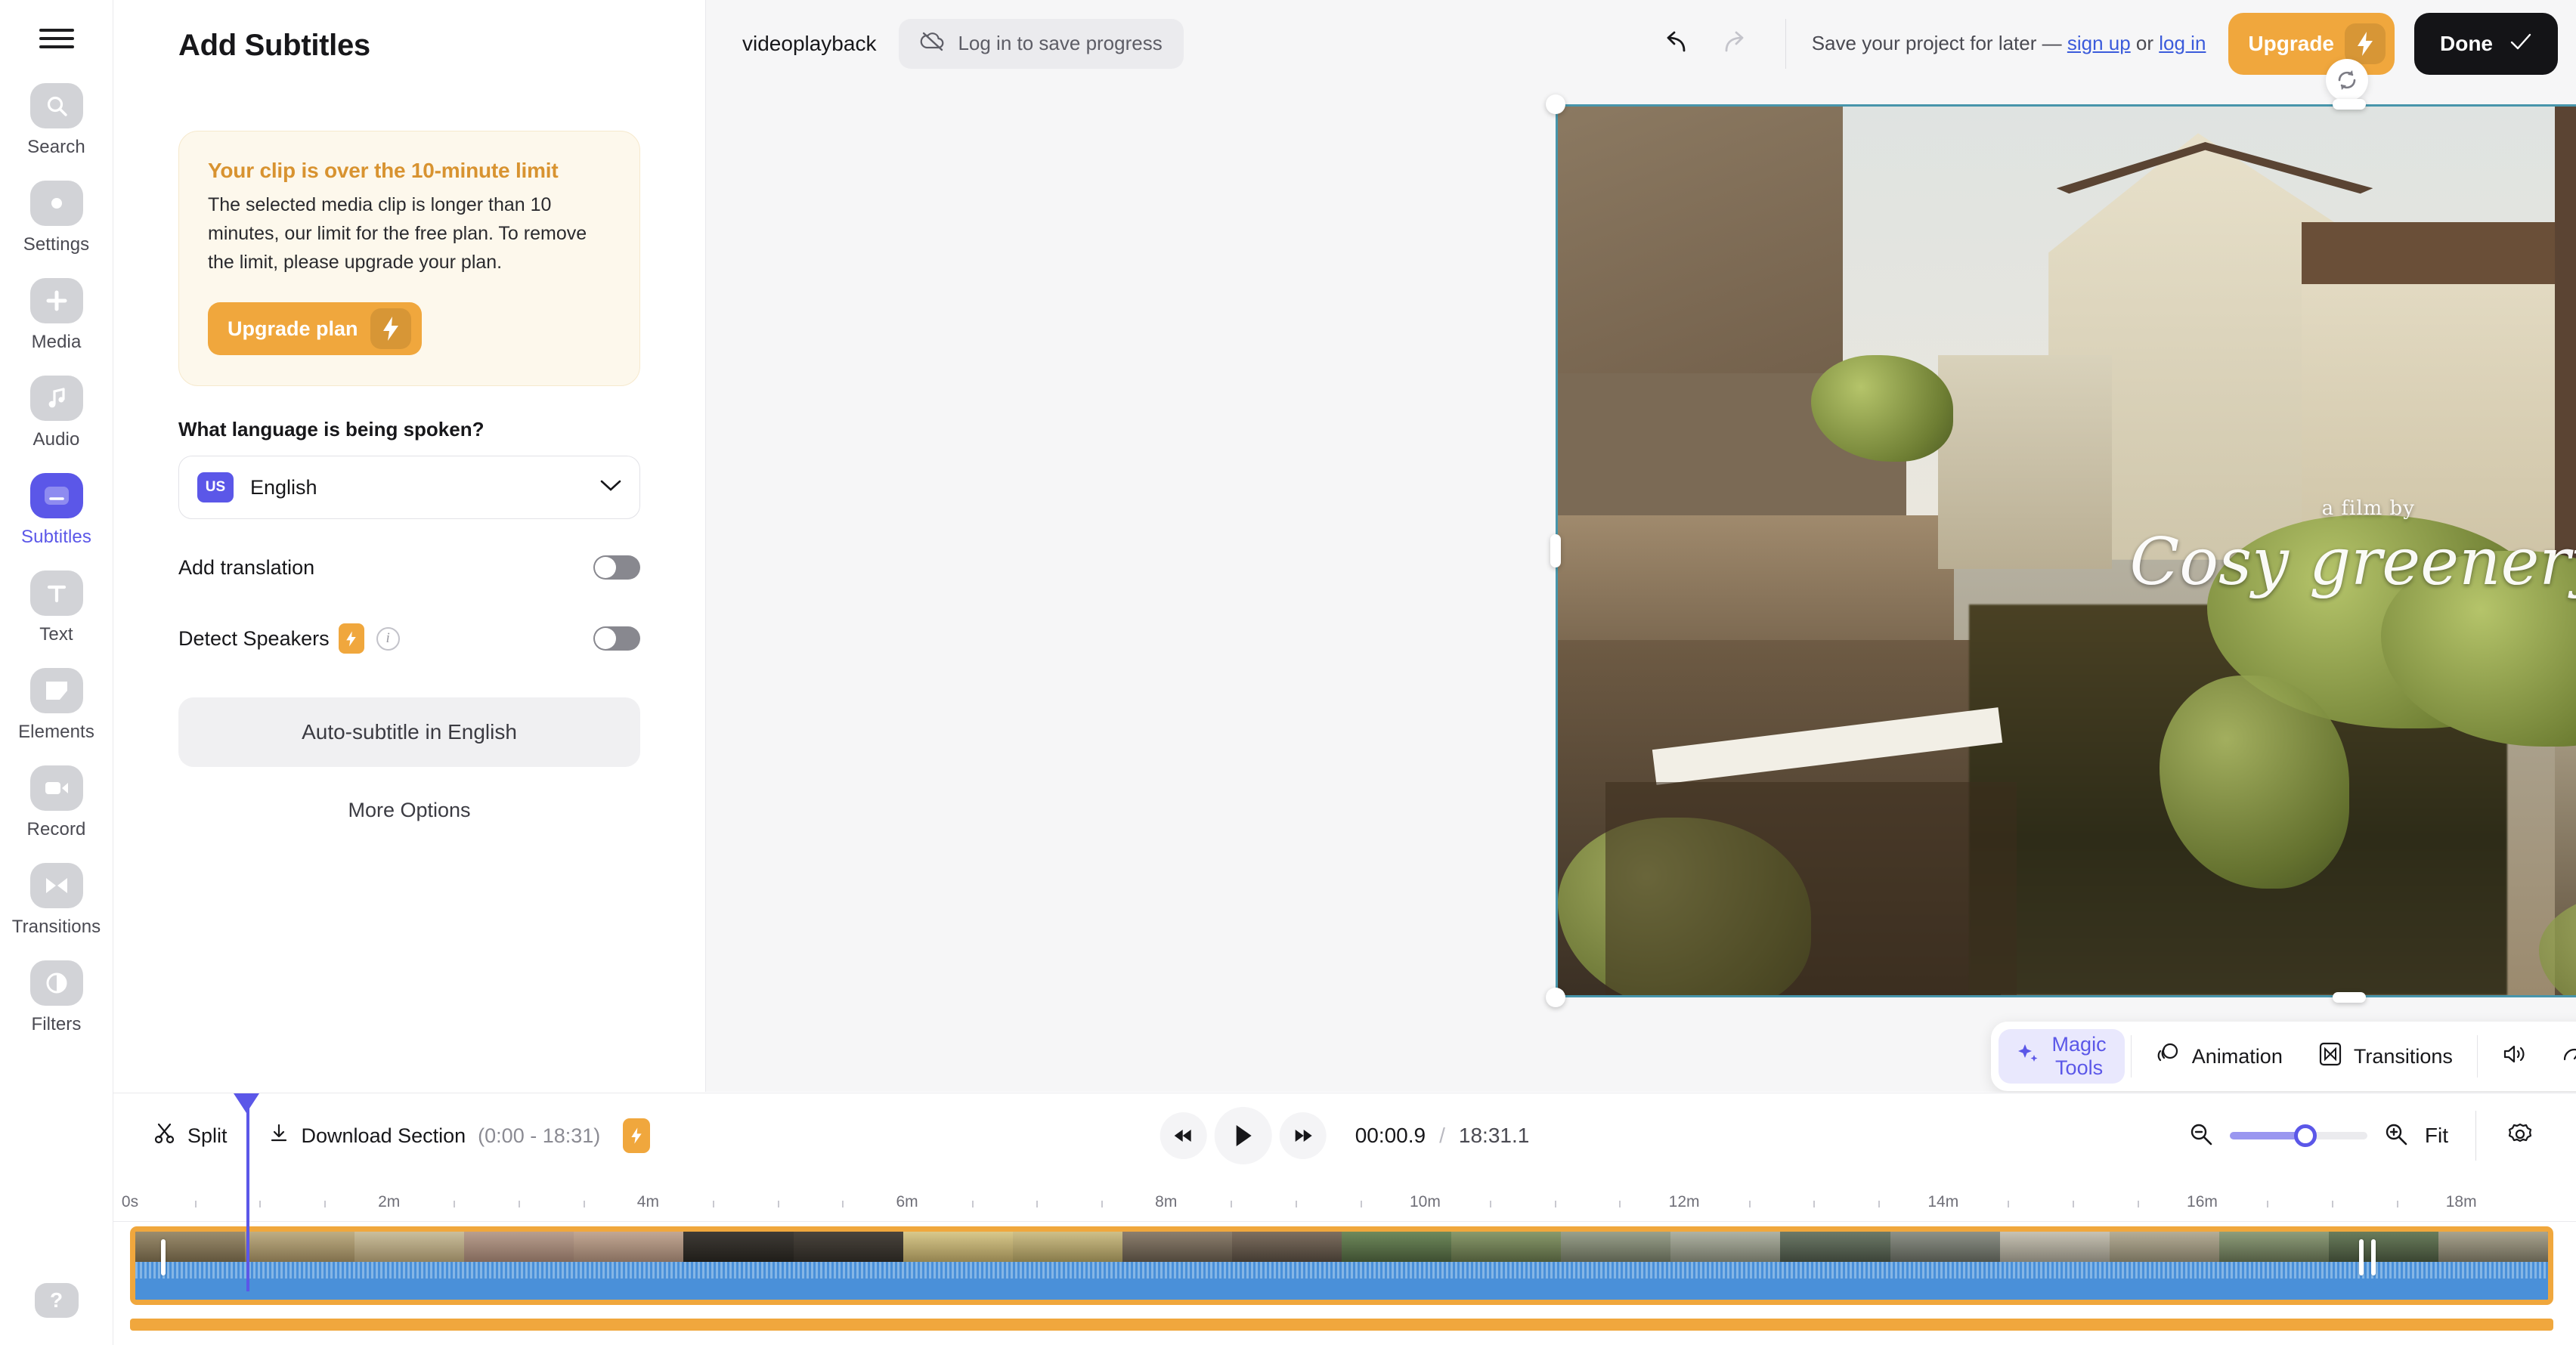 The image size is (2576, 1345). What do you see at coordinates (191, 1136) in the screenshot?
I see `split-button: Split` at bounding box center [191, 1136].